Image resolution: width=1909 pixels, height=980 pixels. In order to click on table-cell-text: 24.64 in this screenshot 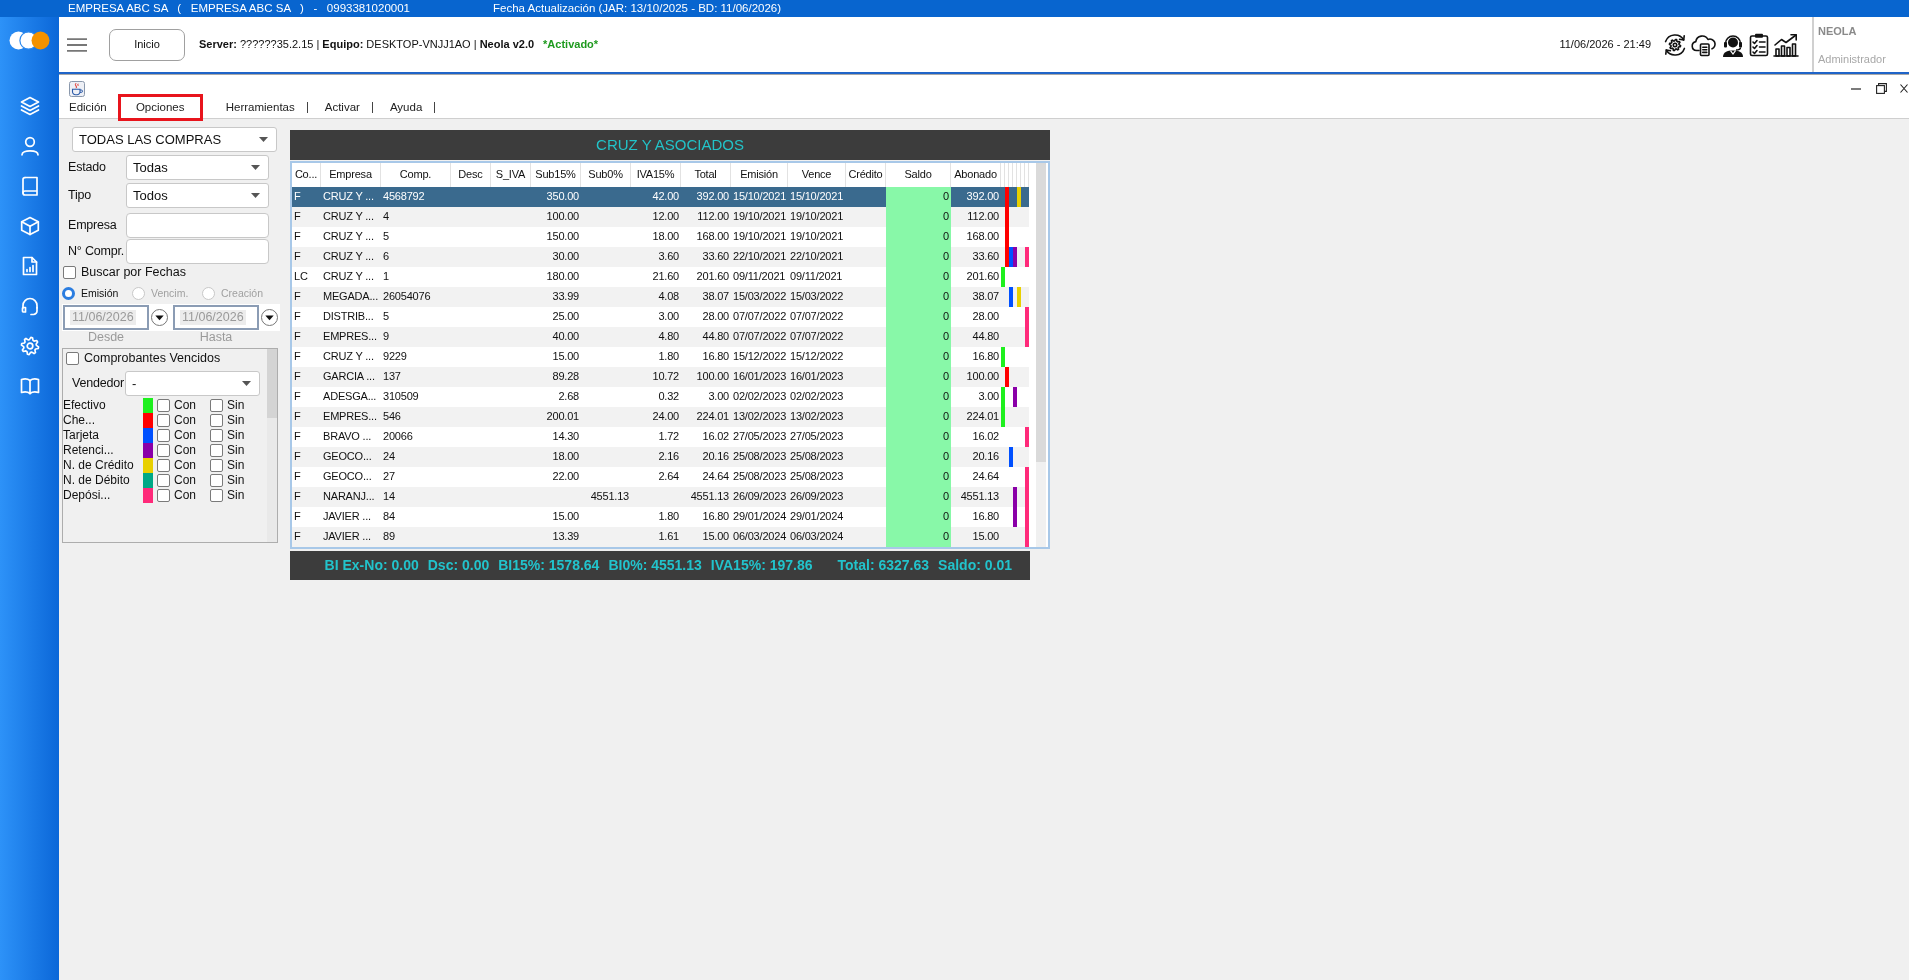, I will do `click(985, 477)`.